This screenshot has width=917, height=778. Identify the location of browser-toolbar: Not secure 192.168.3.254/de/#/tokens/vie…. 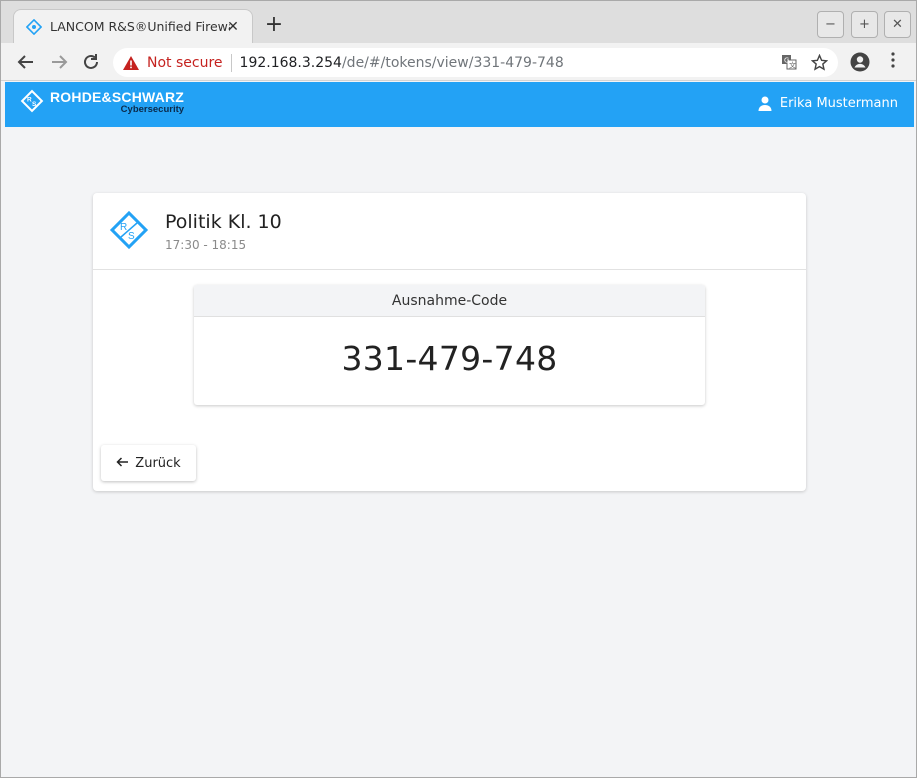
(458, 62).